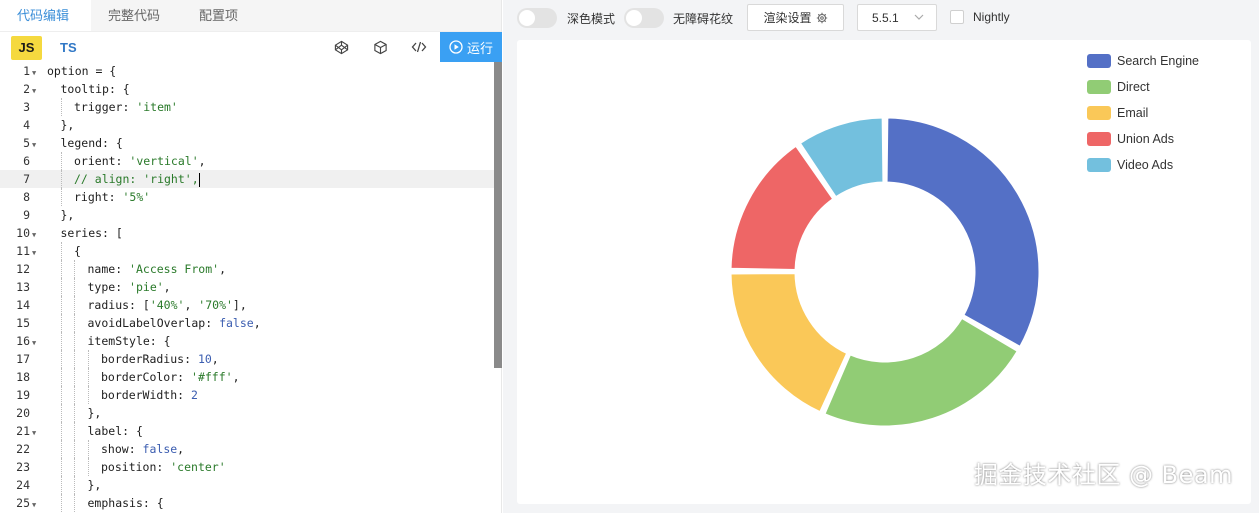 Image resolution: width=1259 pixels, height=513 pixels. Describe the element at coordinates (26, 125) in the screenshot. I see `line-number: 4` at that location.